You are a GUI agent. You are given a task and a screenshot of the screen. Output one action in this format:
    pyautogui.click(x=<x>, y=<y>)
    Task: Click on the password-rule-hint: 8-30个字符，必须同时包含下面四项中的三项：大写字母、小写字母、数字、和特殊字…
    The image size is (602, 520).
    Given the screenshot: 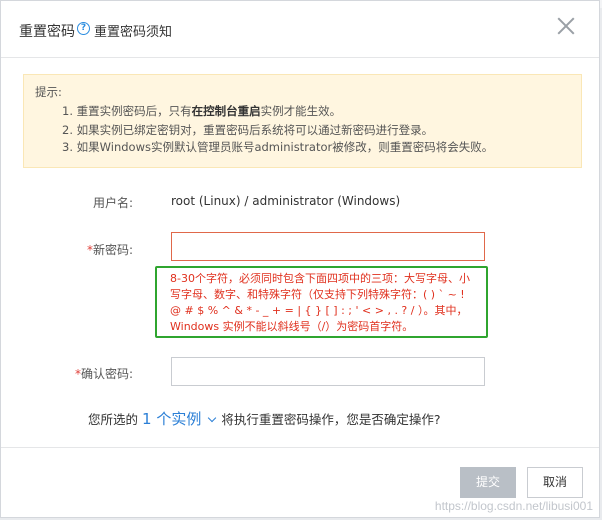 What is the action you would take?
    pyautogui.click(x=321, y=302)
    